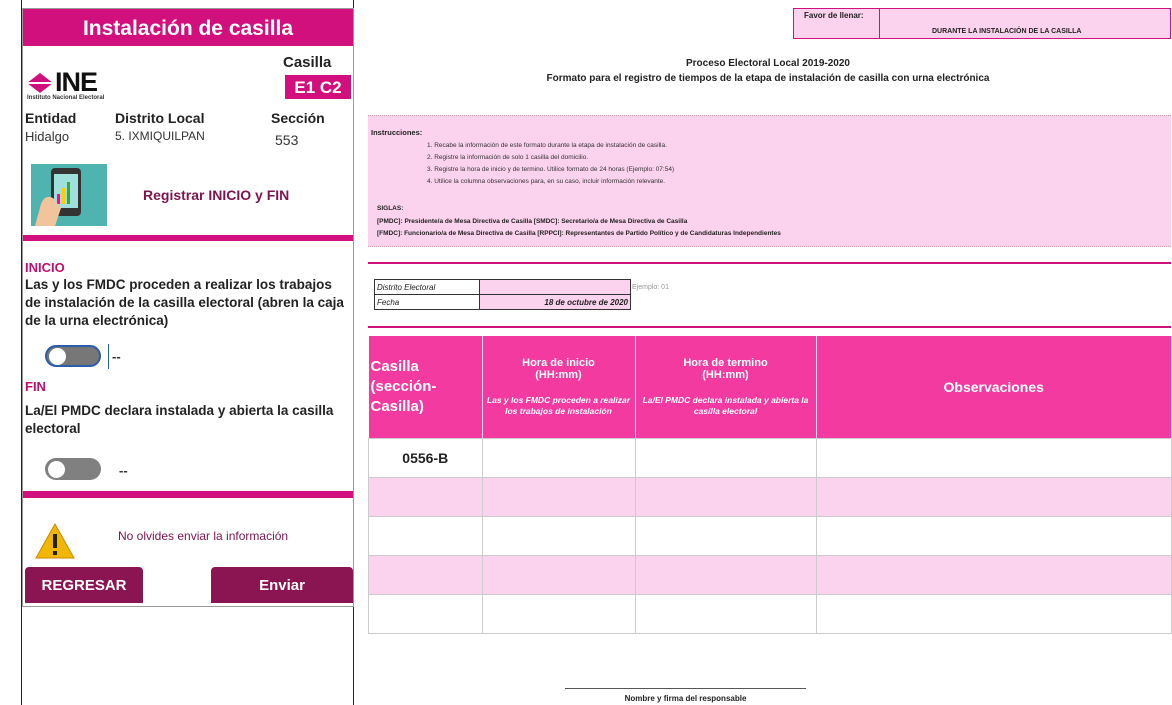 The height and width of the screenshot is (705, 1172). I want to click on col-casilla-header: Casilla (sección-Casilla), so click(425, 387).